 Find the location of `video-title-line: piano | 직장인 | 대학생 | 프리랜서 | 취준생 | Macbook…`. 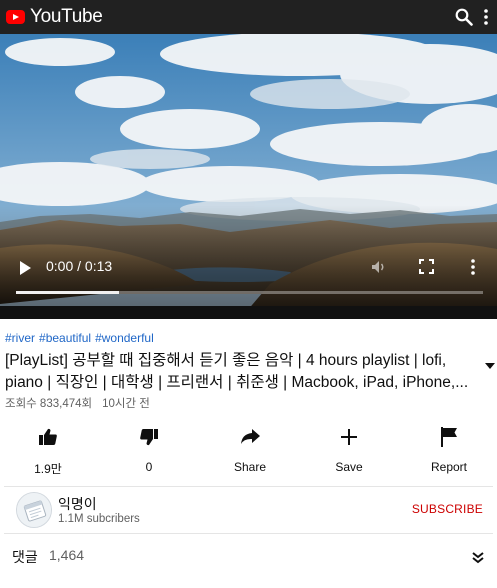

video-title-line: piano | 직장인 | 대학생 | 프리랜서 | 취준생 | Macbook… is located at coordinates (237, 382).